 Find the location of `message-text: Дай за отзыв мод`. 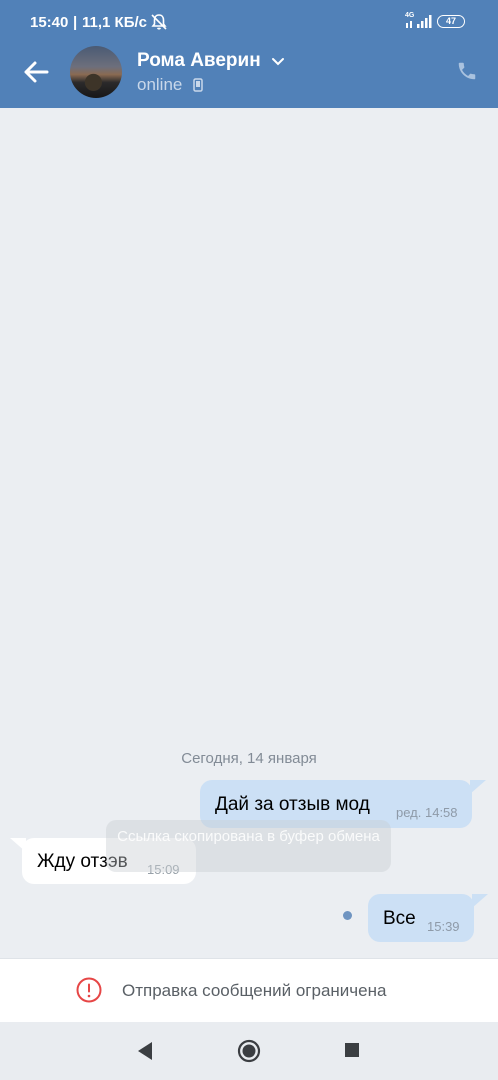

message-text: Дай за отзыв мод is located at coordinates (292, 804).